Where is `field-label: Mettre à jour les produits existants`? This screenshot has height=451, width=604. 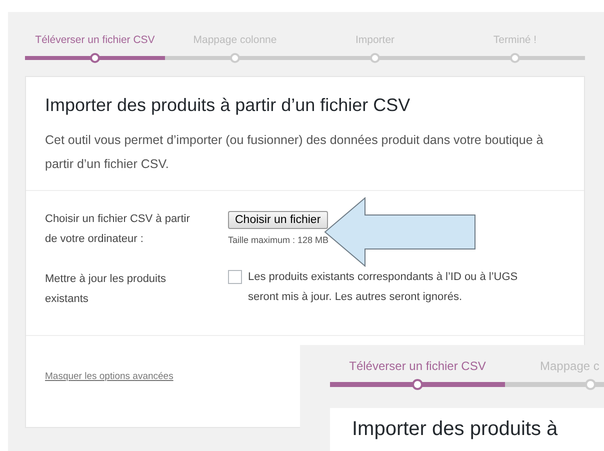
field-label: Mettre à jour les produits existants is located at coordinates (106, 289).